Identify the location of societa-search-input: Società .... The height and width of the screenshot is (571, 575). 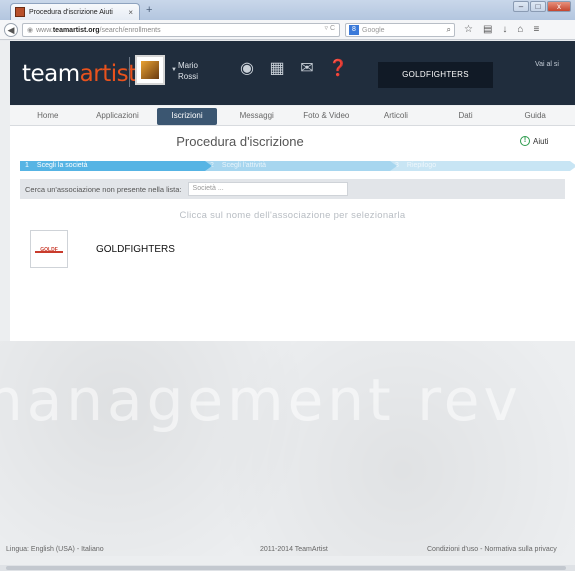
(267, 189).